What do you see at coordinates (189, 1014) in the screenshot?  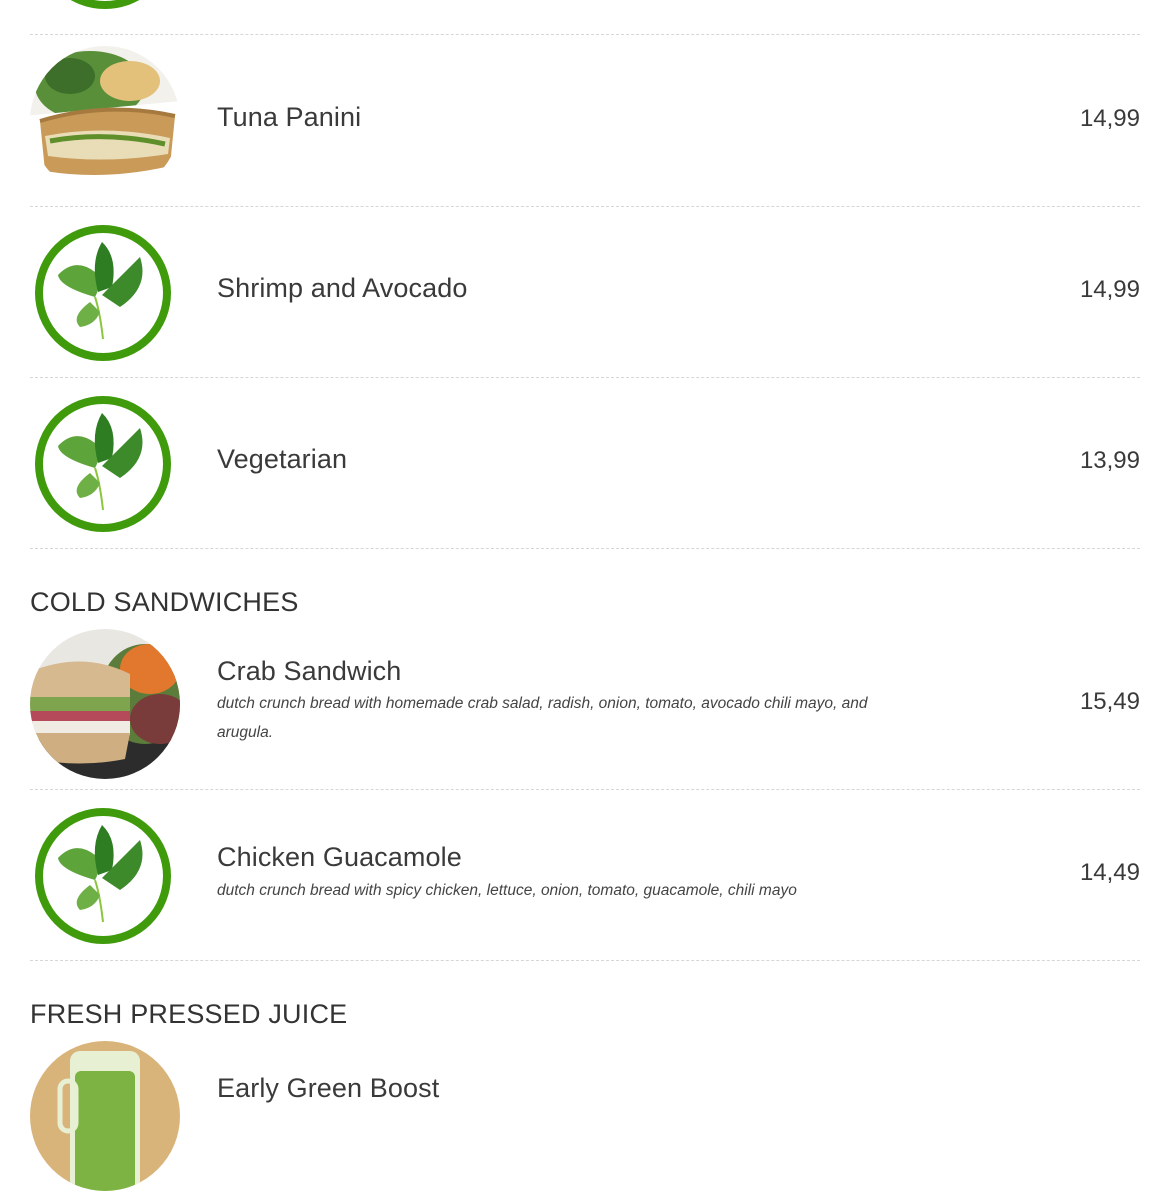 I see `section-heading: FRESH PRESSED JUICE` at bounding box center [189, 1014].